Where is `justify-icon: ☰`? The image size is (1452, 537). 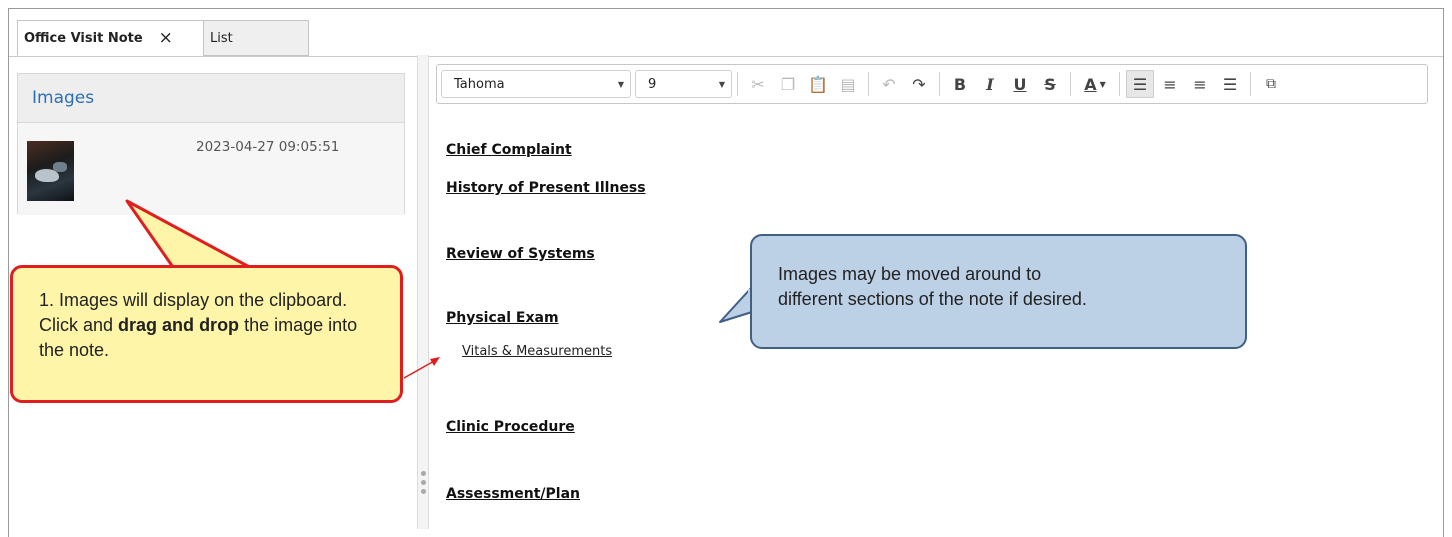
justify-icon: ☰ is located at coordinates (1230, 84).